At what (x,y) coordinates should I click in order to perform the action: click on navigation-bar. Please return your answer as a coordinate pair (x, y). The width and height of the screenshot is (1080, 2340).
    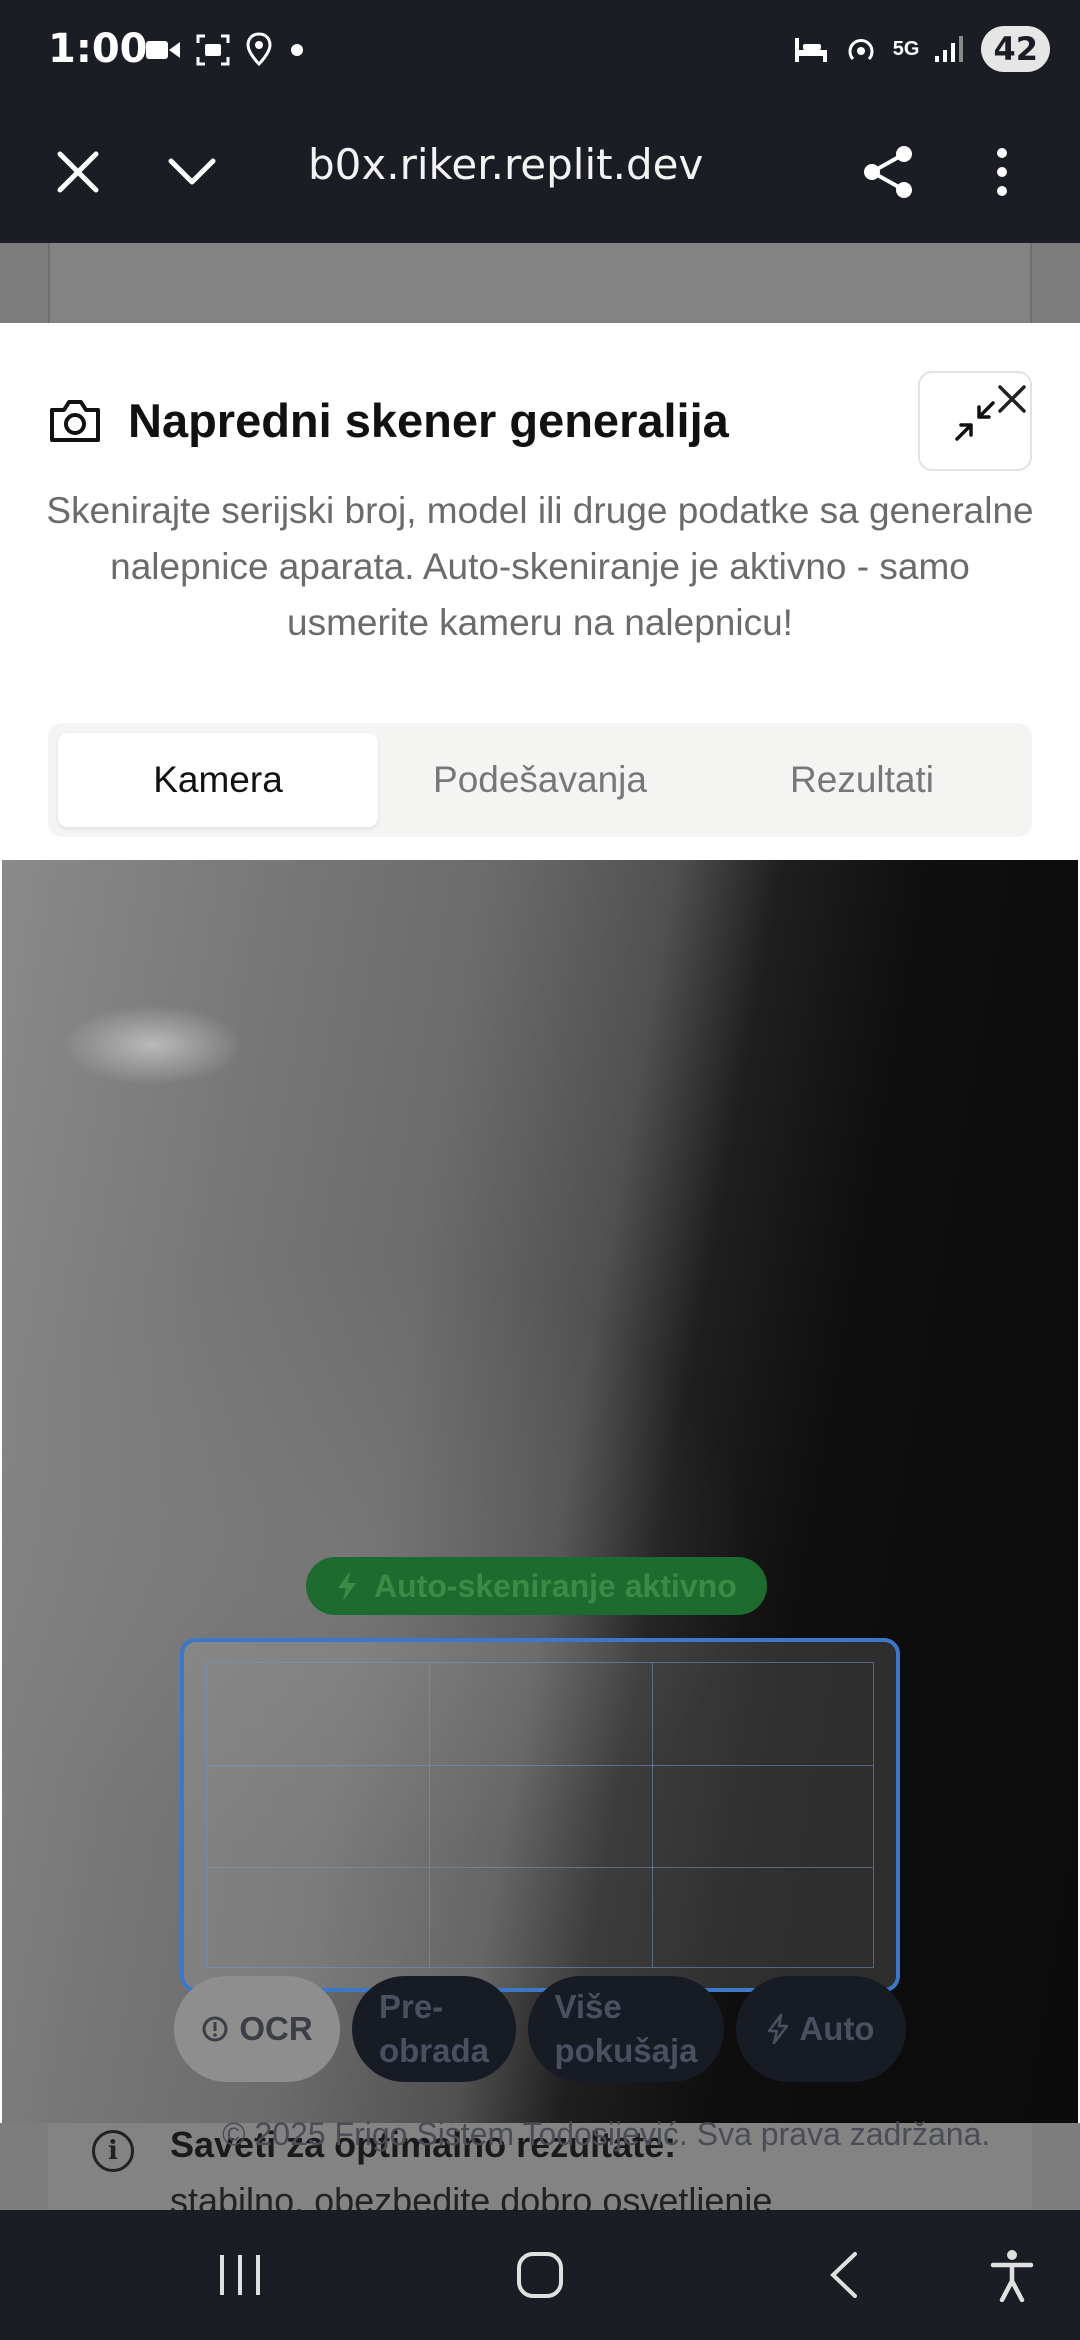
    Looking at the image, I should click on (540, 2275).